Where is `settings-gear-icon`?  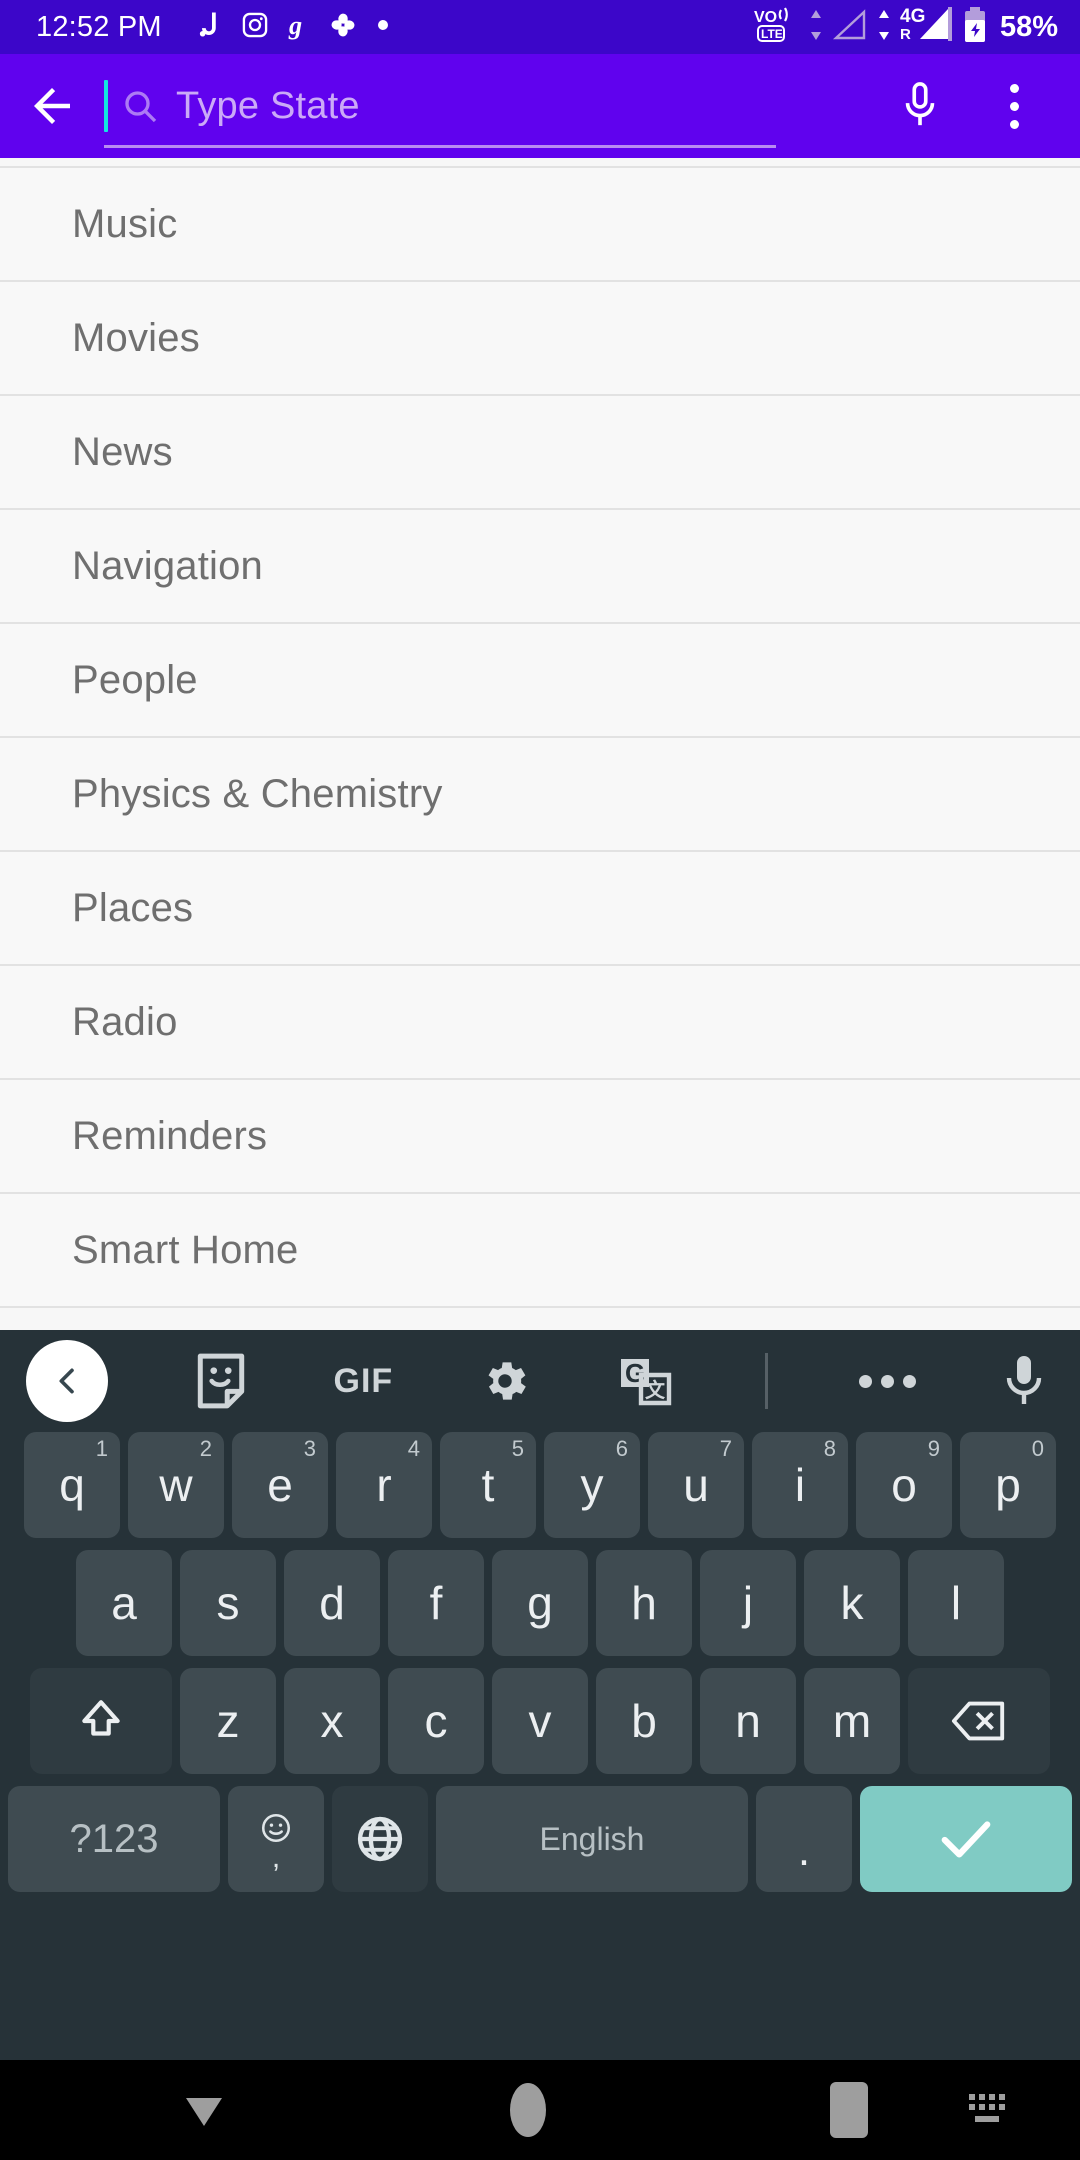 settings-gear-icon is located at coordinates (507, 1381).